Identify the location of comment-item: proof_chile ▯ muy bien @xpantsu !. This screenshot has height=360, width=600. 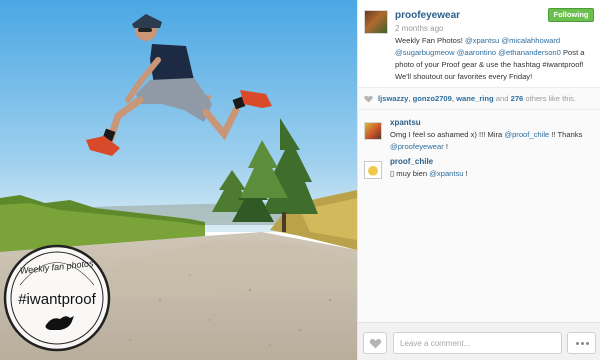
(479, 172).